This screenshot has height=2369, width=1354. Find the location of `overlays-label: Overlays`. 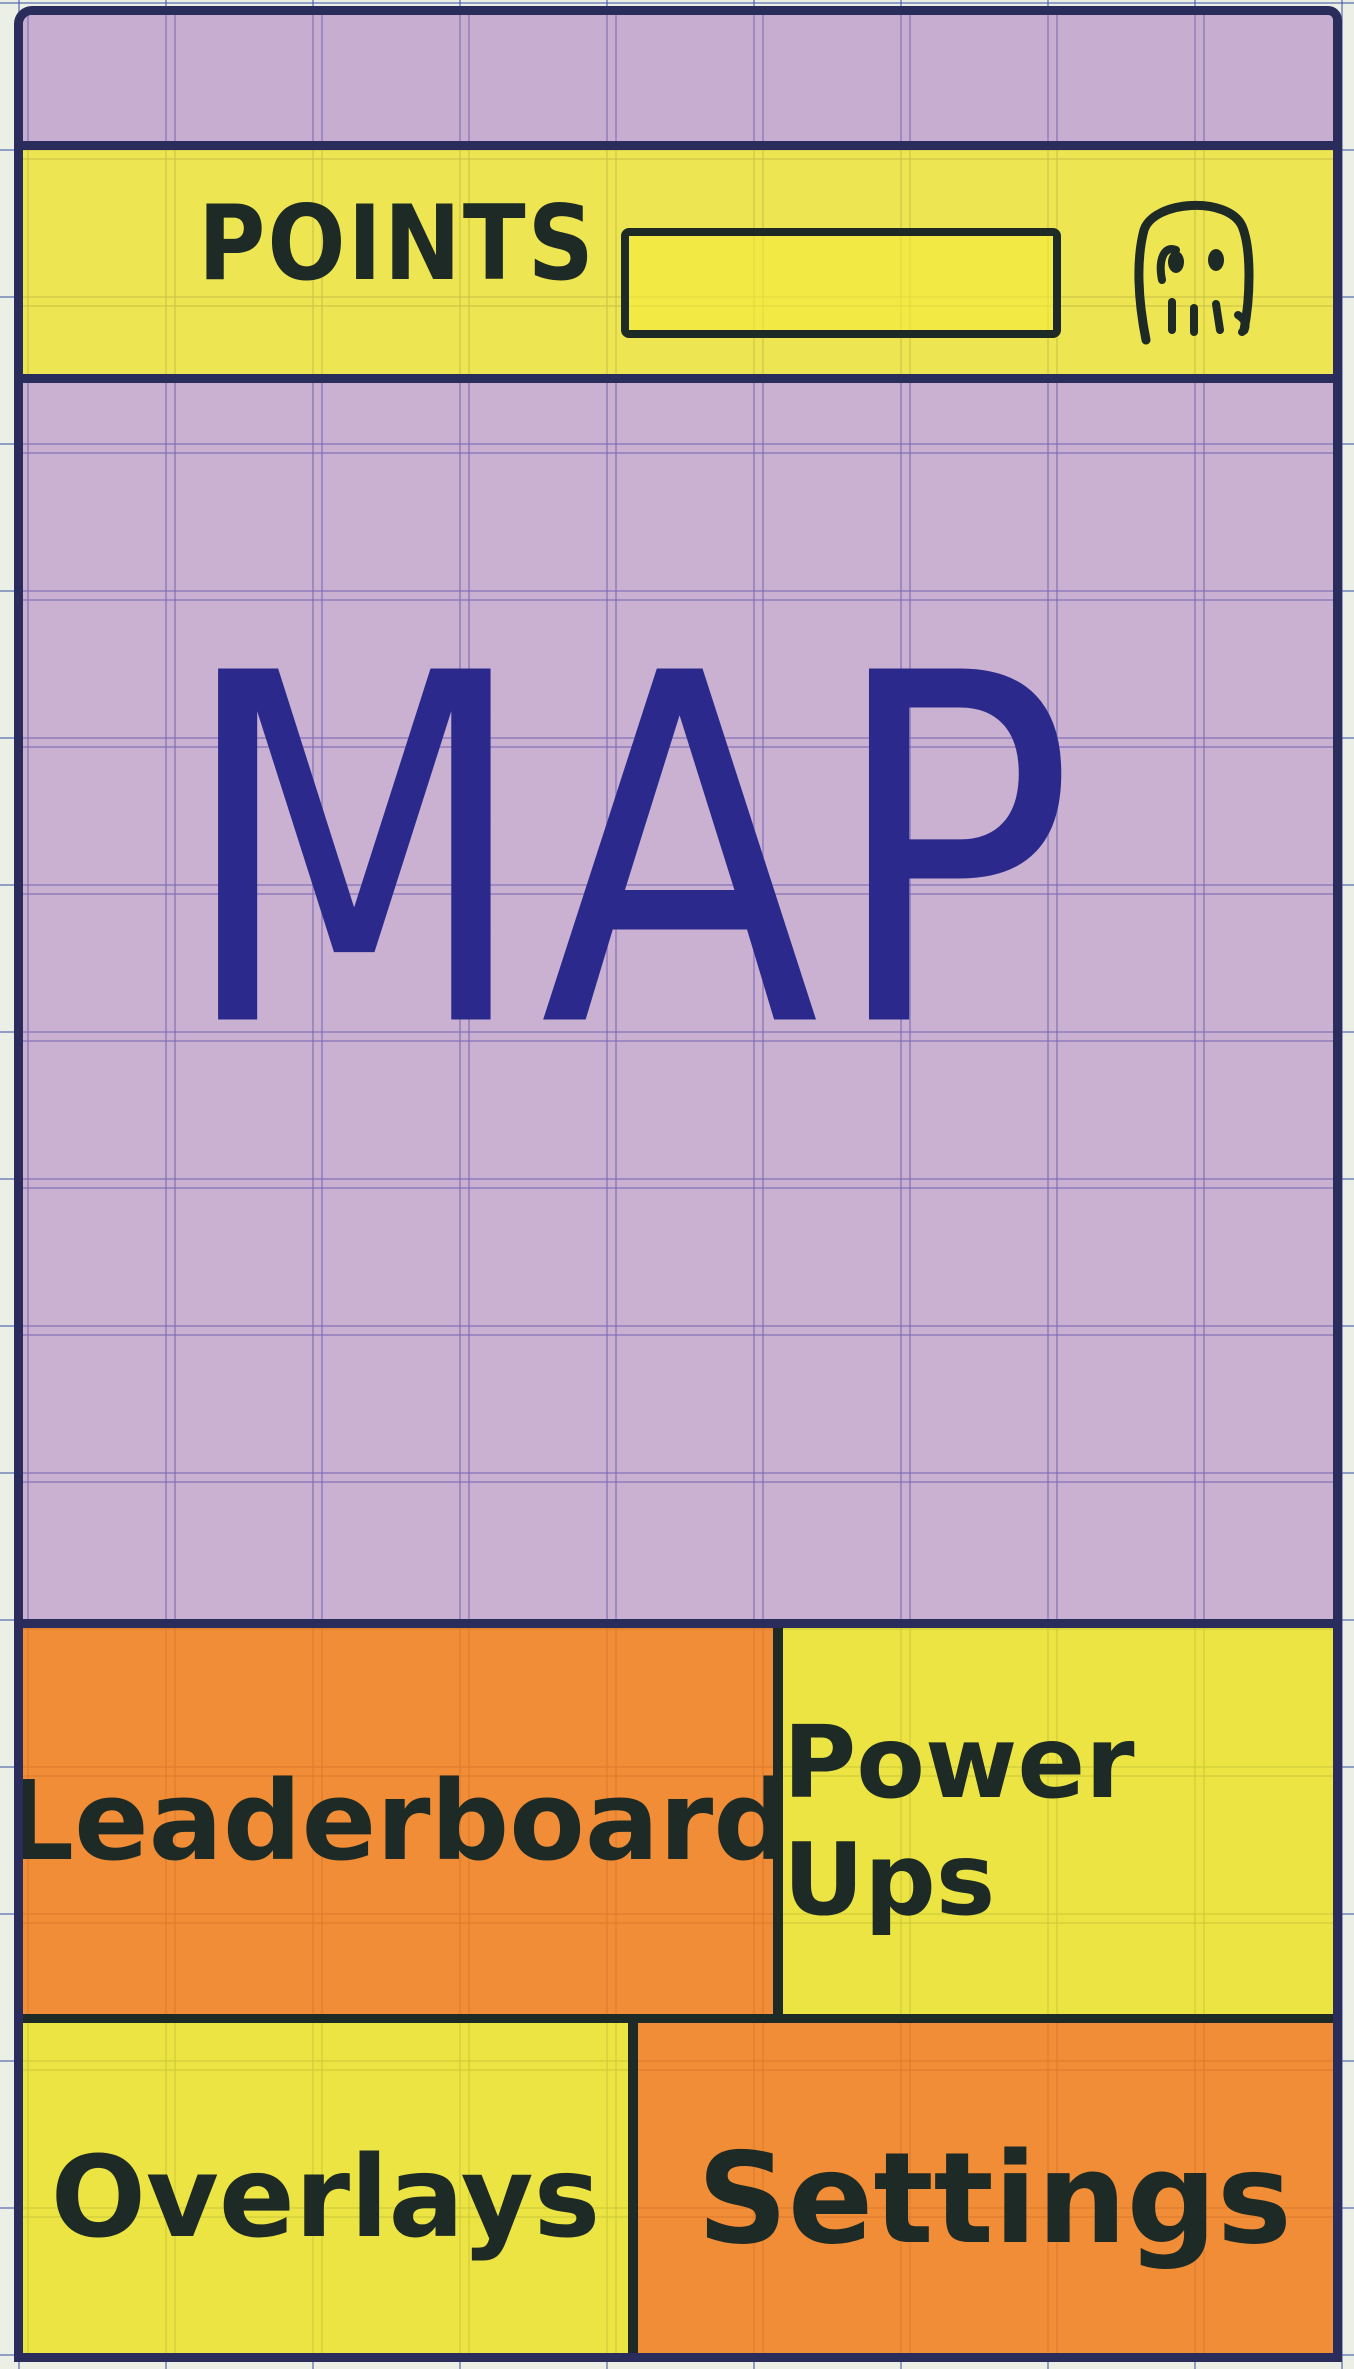

overlays-label: Overlays is located at coordinates (325, 2198).